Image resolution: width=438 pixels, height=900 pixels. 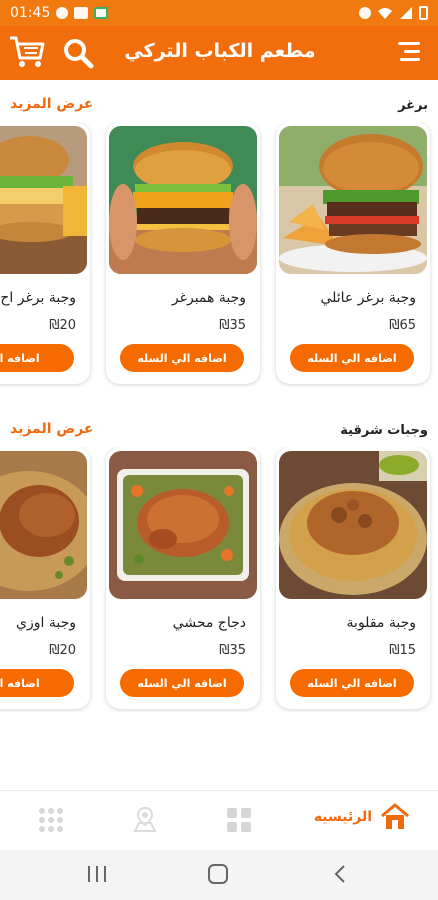 I want to click on product-card: وجبة برغر اح ₪20 اضافه الي, so click(x=45, y=253).